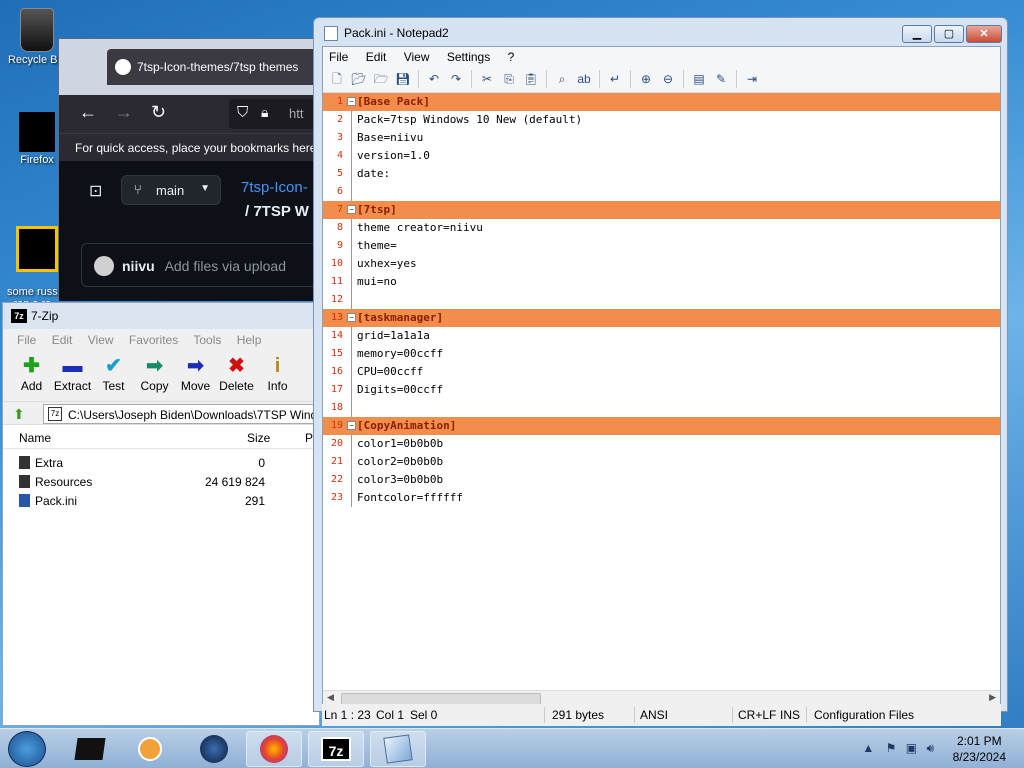  Describe the element at coordinates (661, 462) in the screenshot. I see `code-line: 21 color2=0b0b0b` at that location.